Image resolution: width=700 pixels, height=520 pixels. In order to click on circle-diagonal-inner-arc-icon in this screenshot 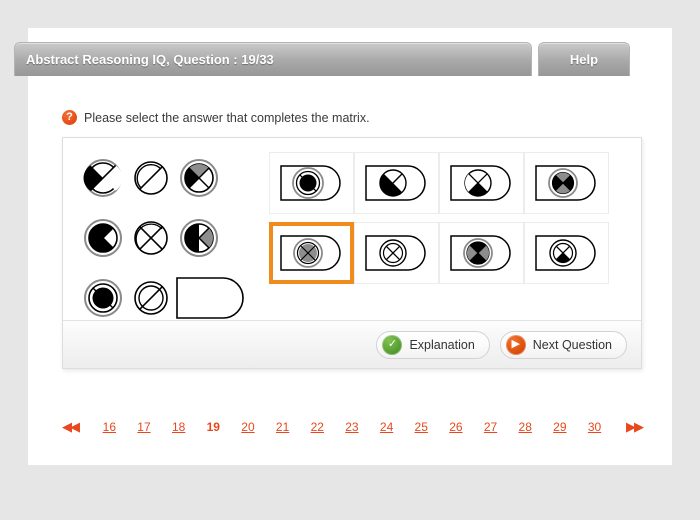, I will do `click(151, 178)`.